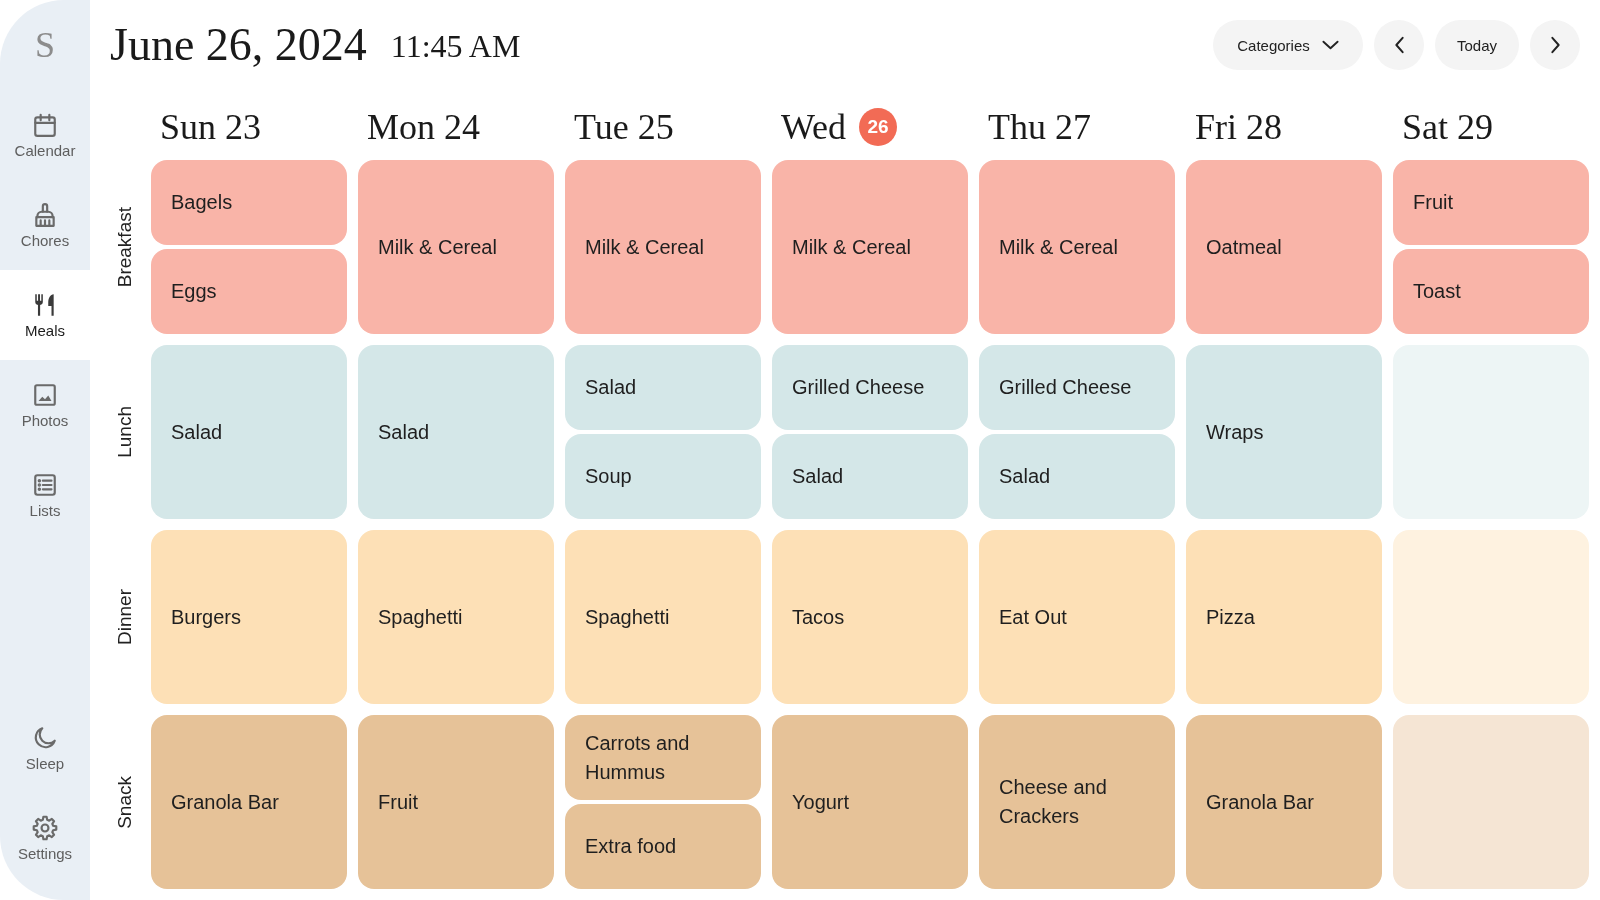 This screenshot has height=900, width=1600. I want to click on meal-category-label: Lunch, so click(125, 432).